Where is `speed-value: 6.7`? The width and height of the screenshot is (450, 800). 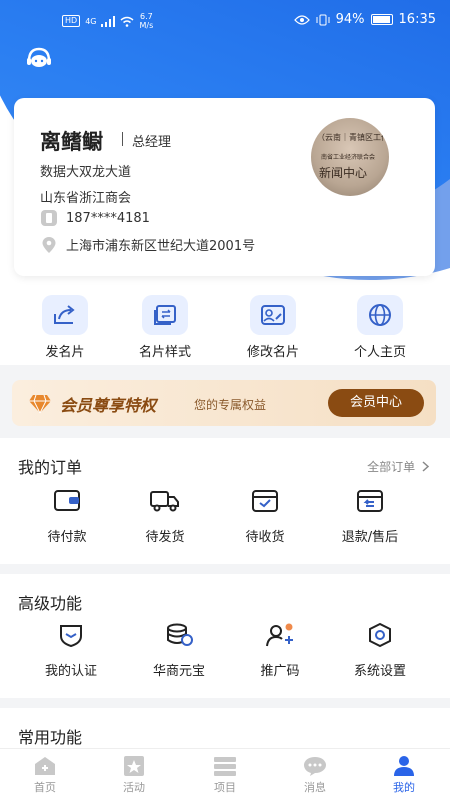 speed-value: 6.7 is located at coordinates (146, 16).